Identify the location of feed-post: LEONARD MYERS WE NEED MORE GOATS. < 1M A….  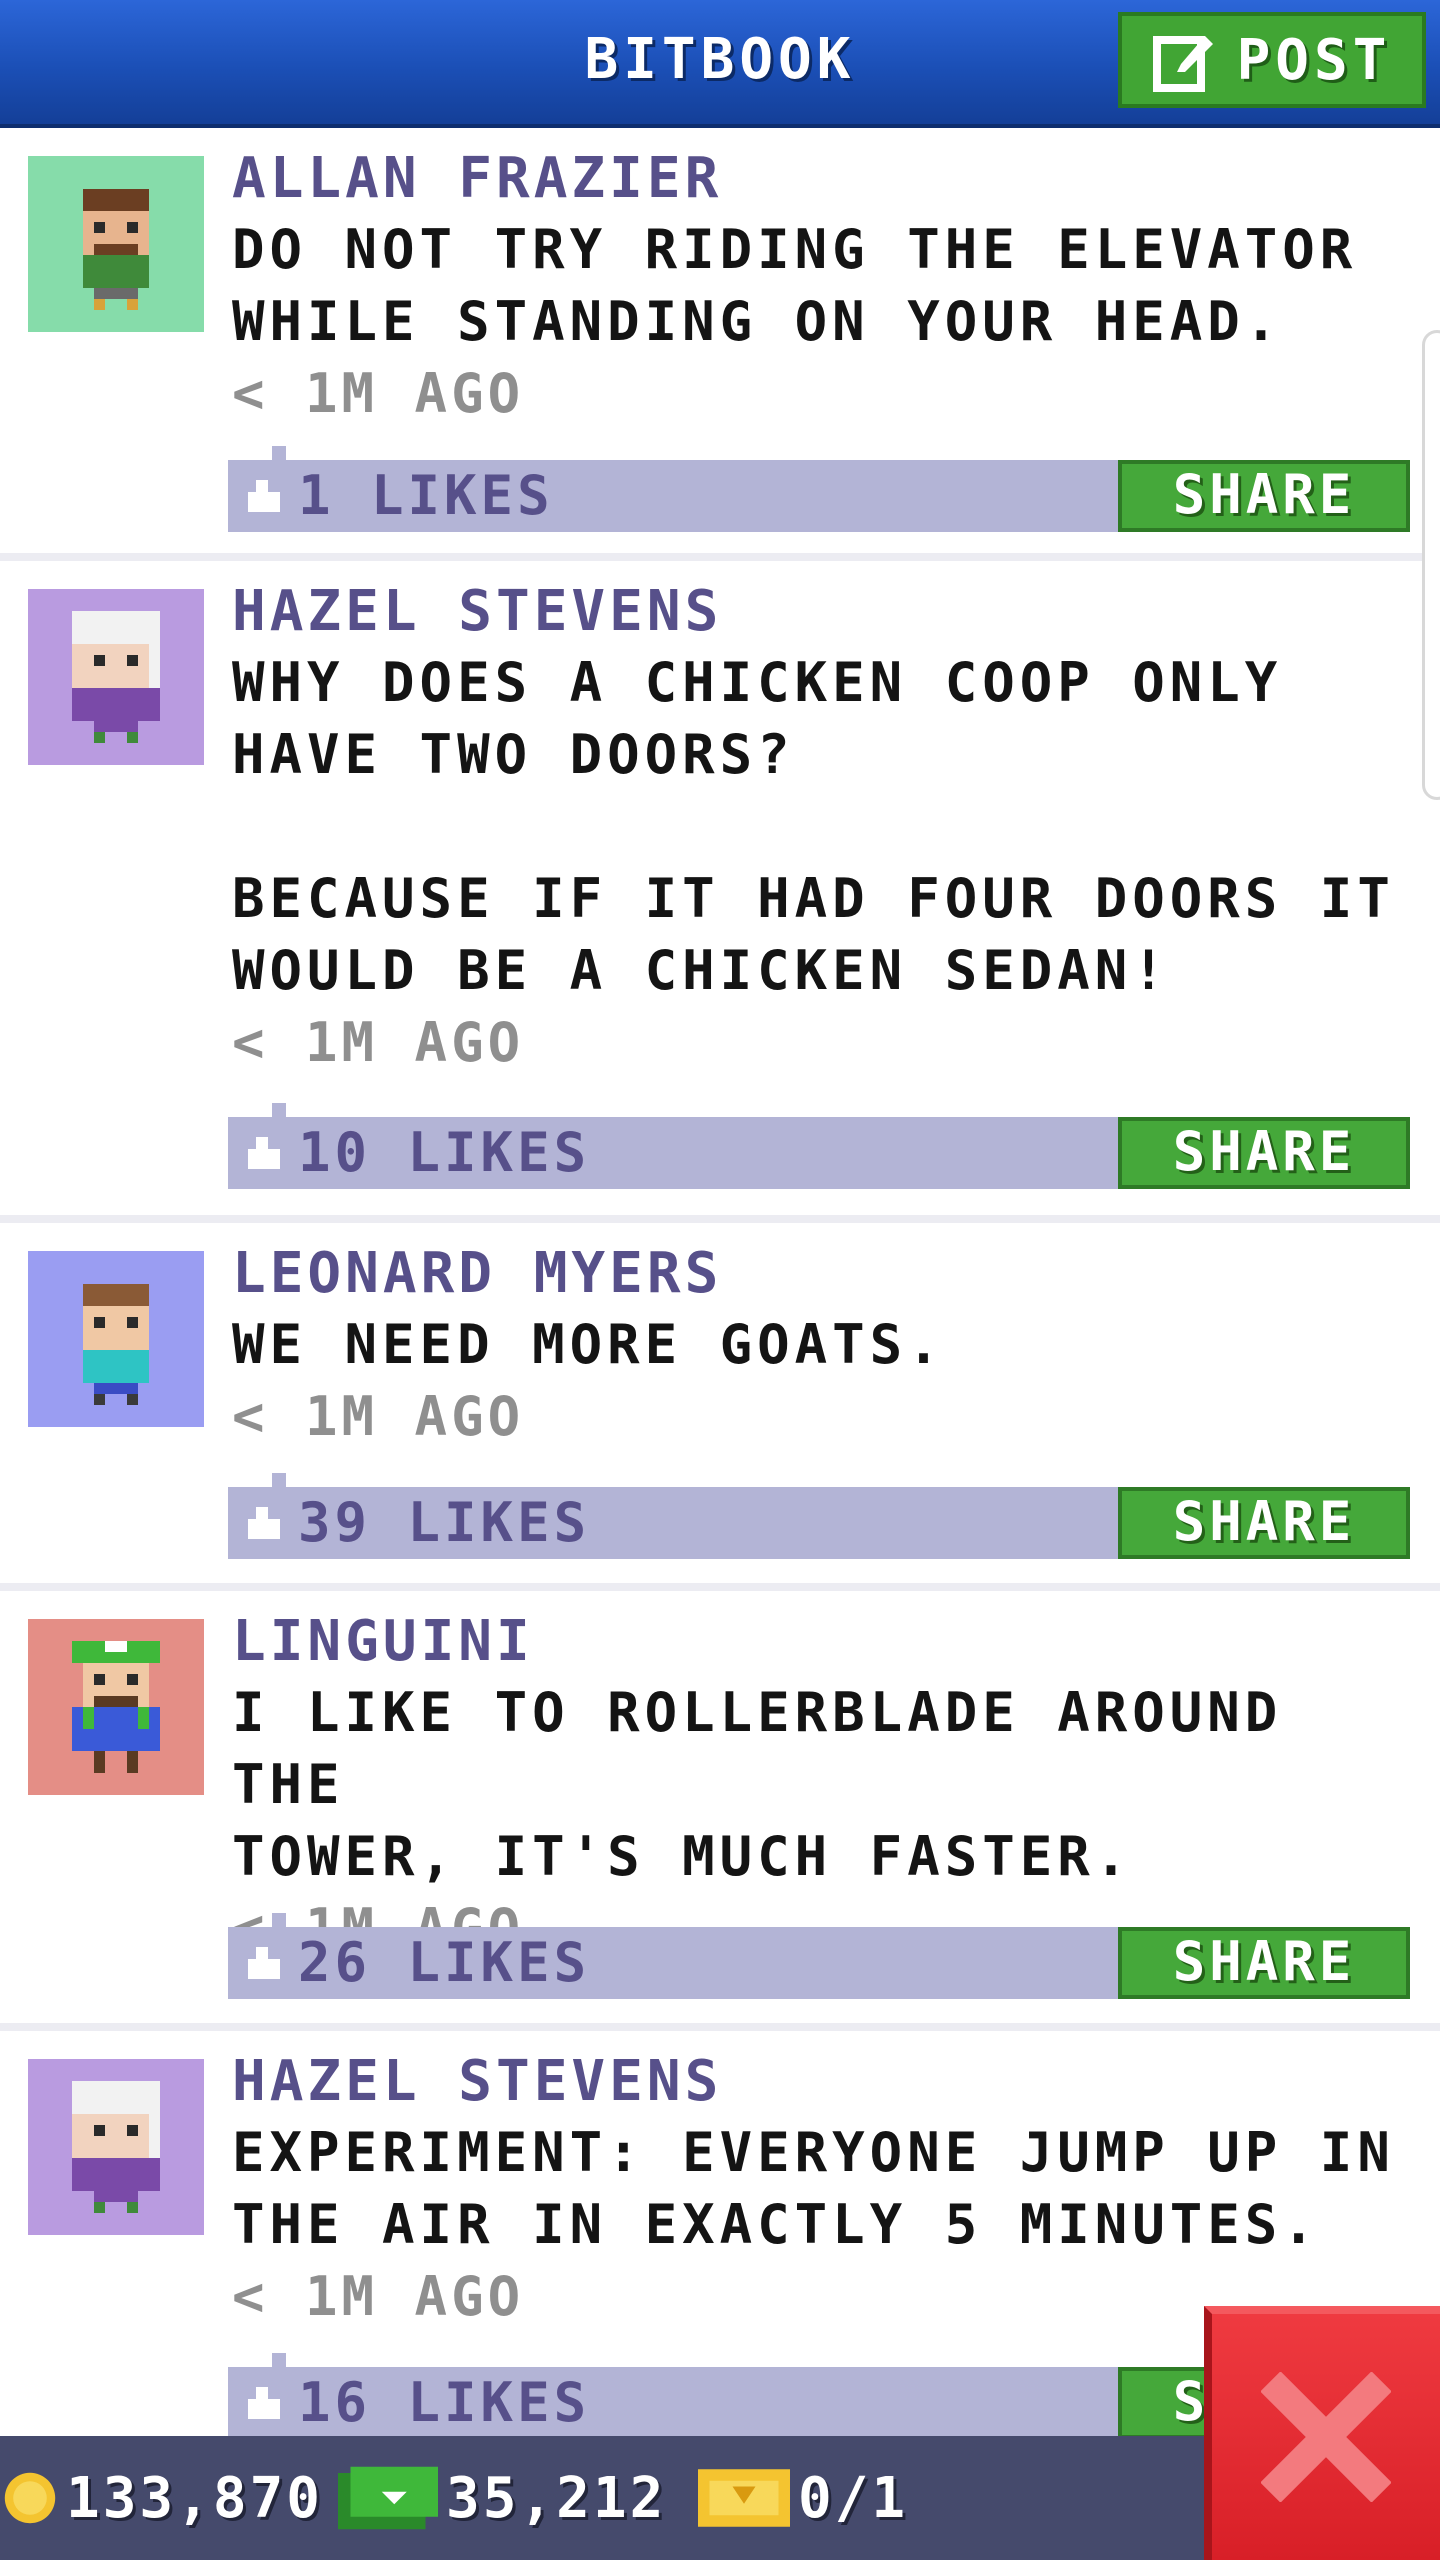
(720, 1407).